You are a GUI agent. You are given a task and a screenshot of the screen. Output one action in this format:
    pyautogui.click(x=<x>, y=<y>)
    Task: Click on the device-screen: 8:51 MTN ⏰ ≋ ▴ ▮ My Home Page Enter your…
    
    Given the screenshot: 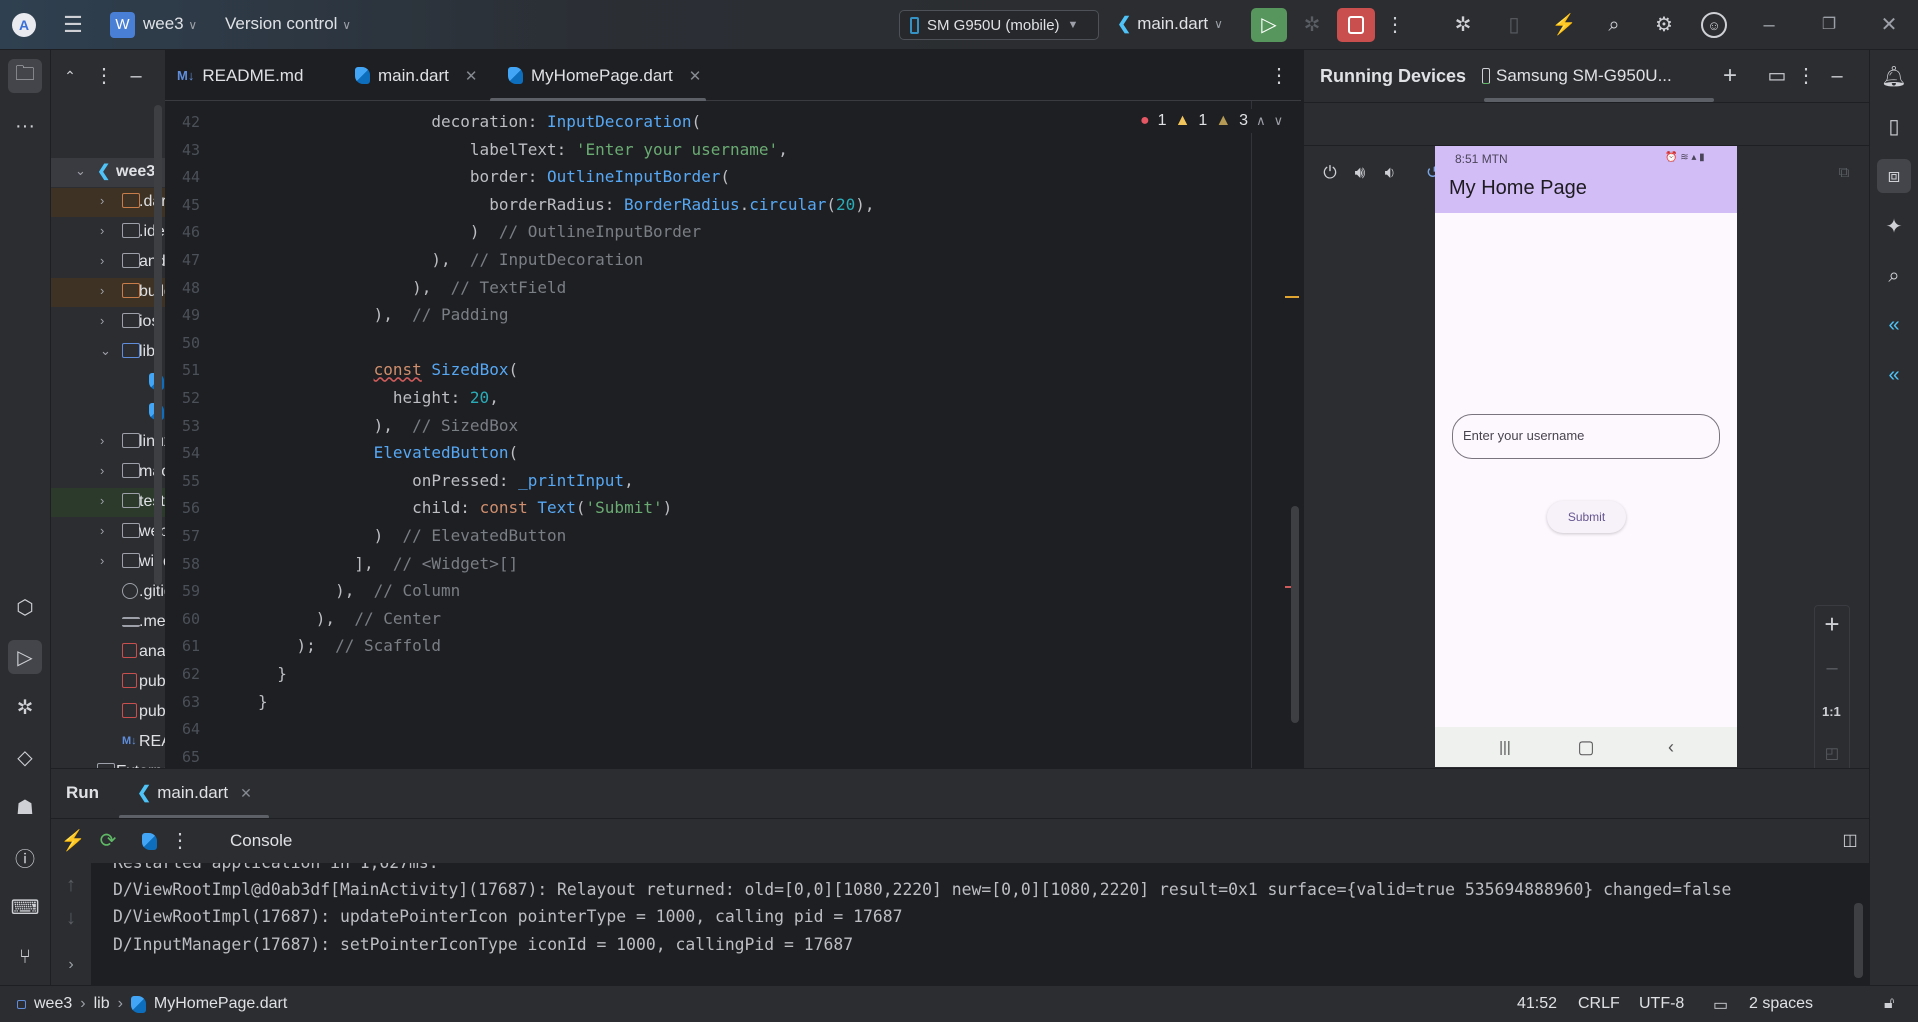 What is the action you would take?
    pyautogui.click(x=1586, y=456)
    